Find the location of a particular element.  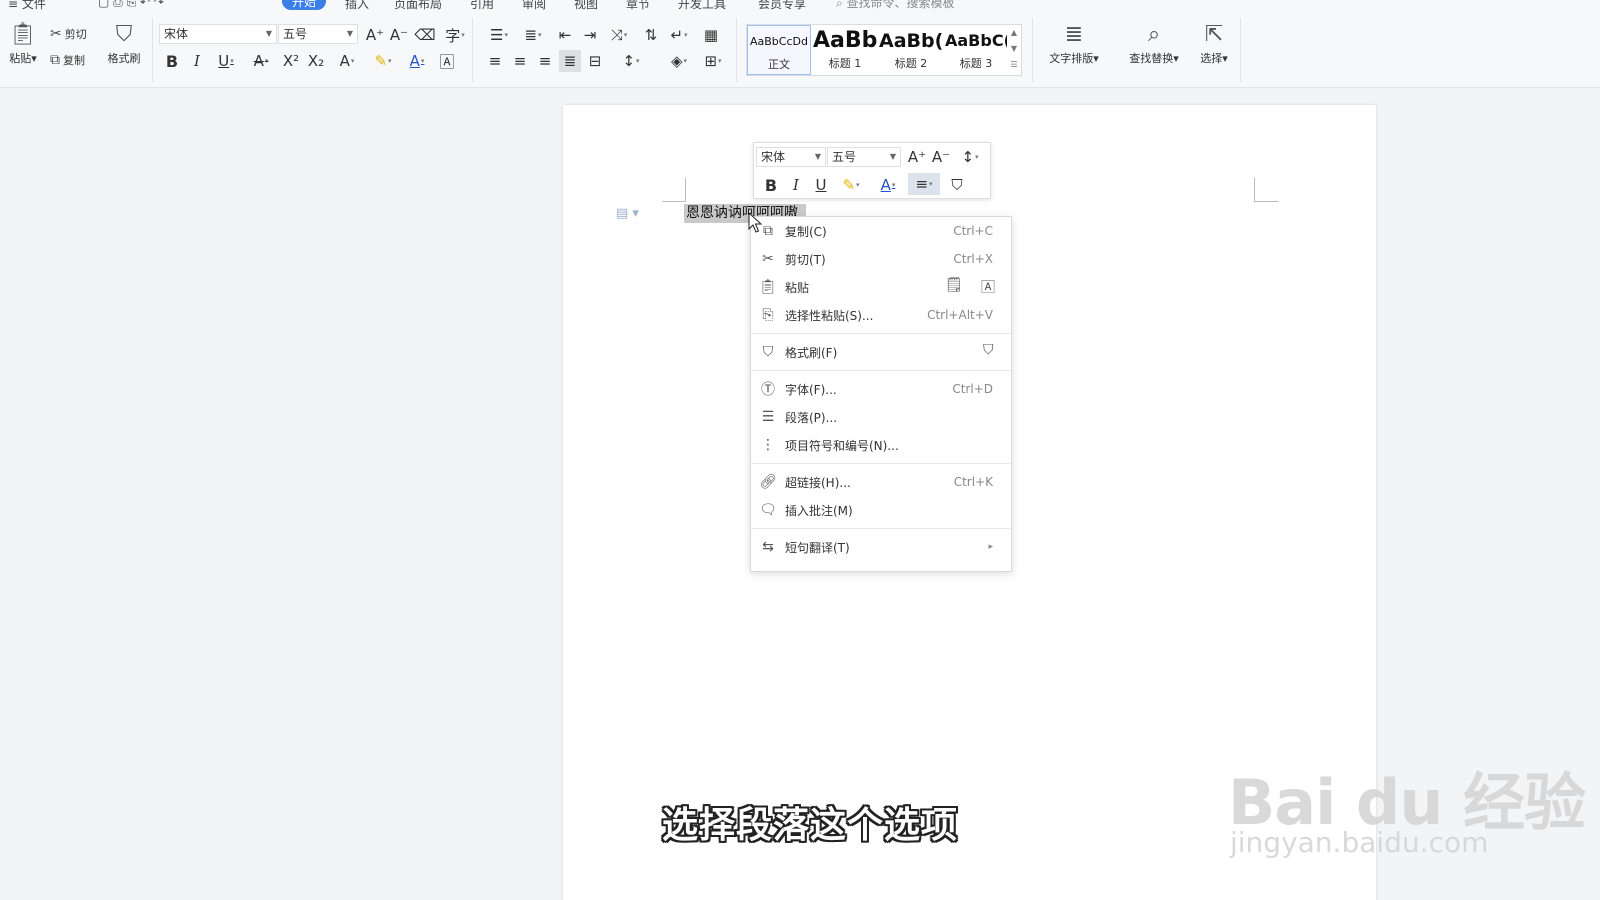

menu-item-paste: 📋︎ 粘贴 is located at coordinates (881, 287).